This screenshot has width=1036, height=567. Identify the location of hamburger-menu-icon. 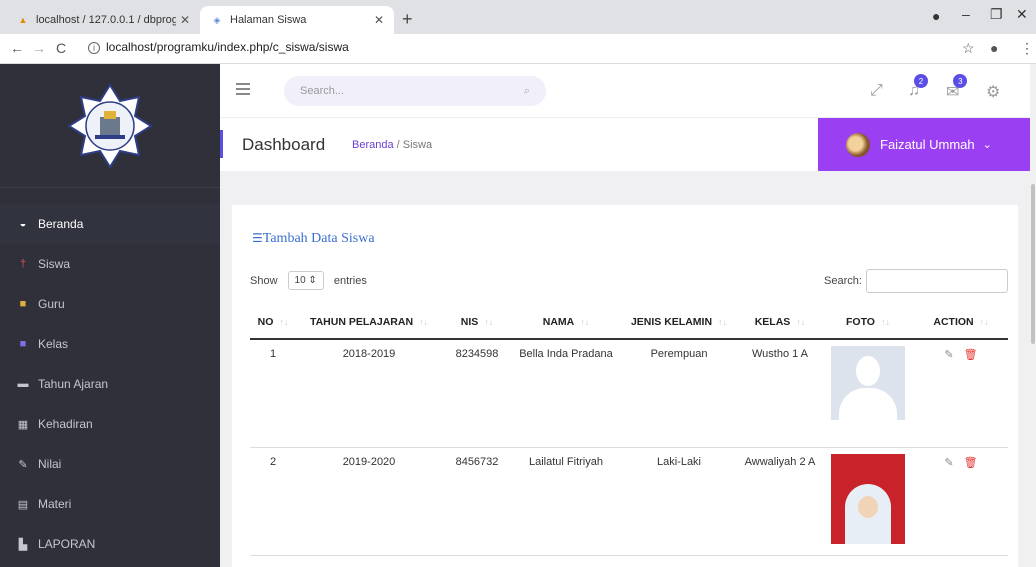
(243, 90).